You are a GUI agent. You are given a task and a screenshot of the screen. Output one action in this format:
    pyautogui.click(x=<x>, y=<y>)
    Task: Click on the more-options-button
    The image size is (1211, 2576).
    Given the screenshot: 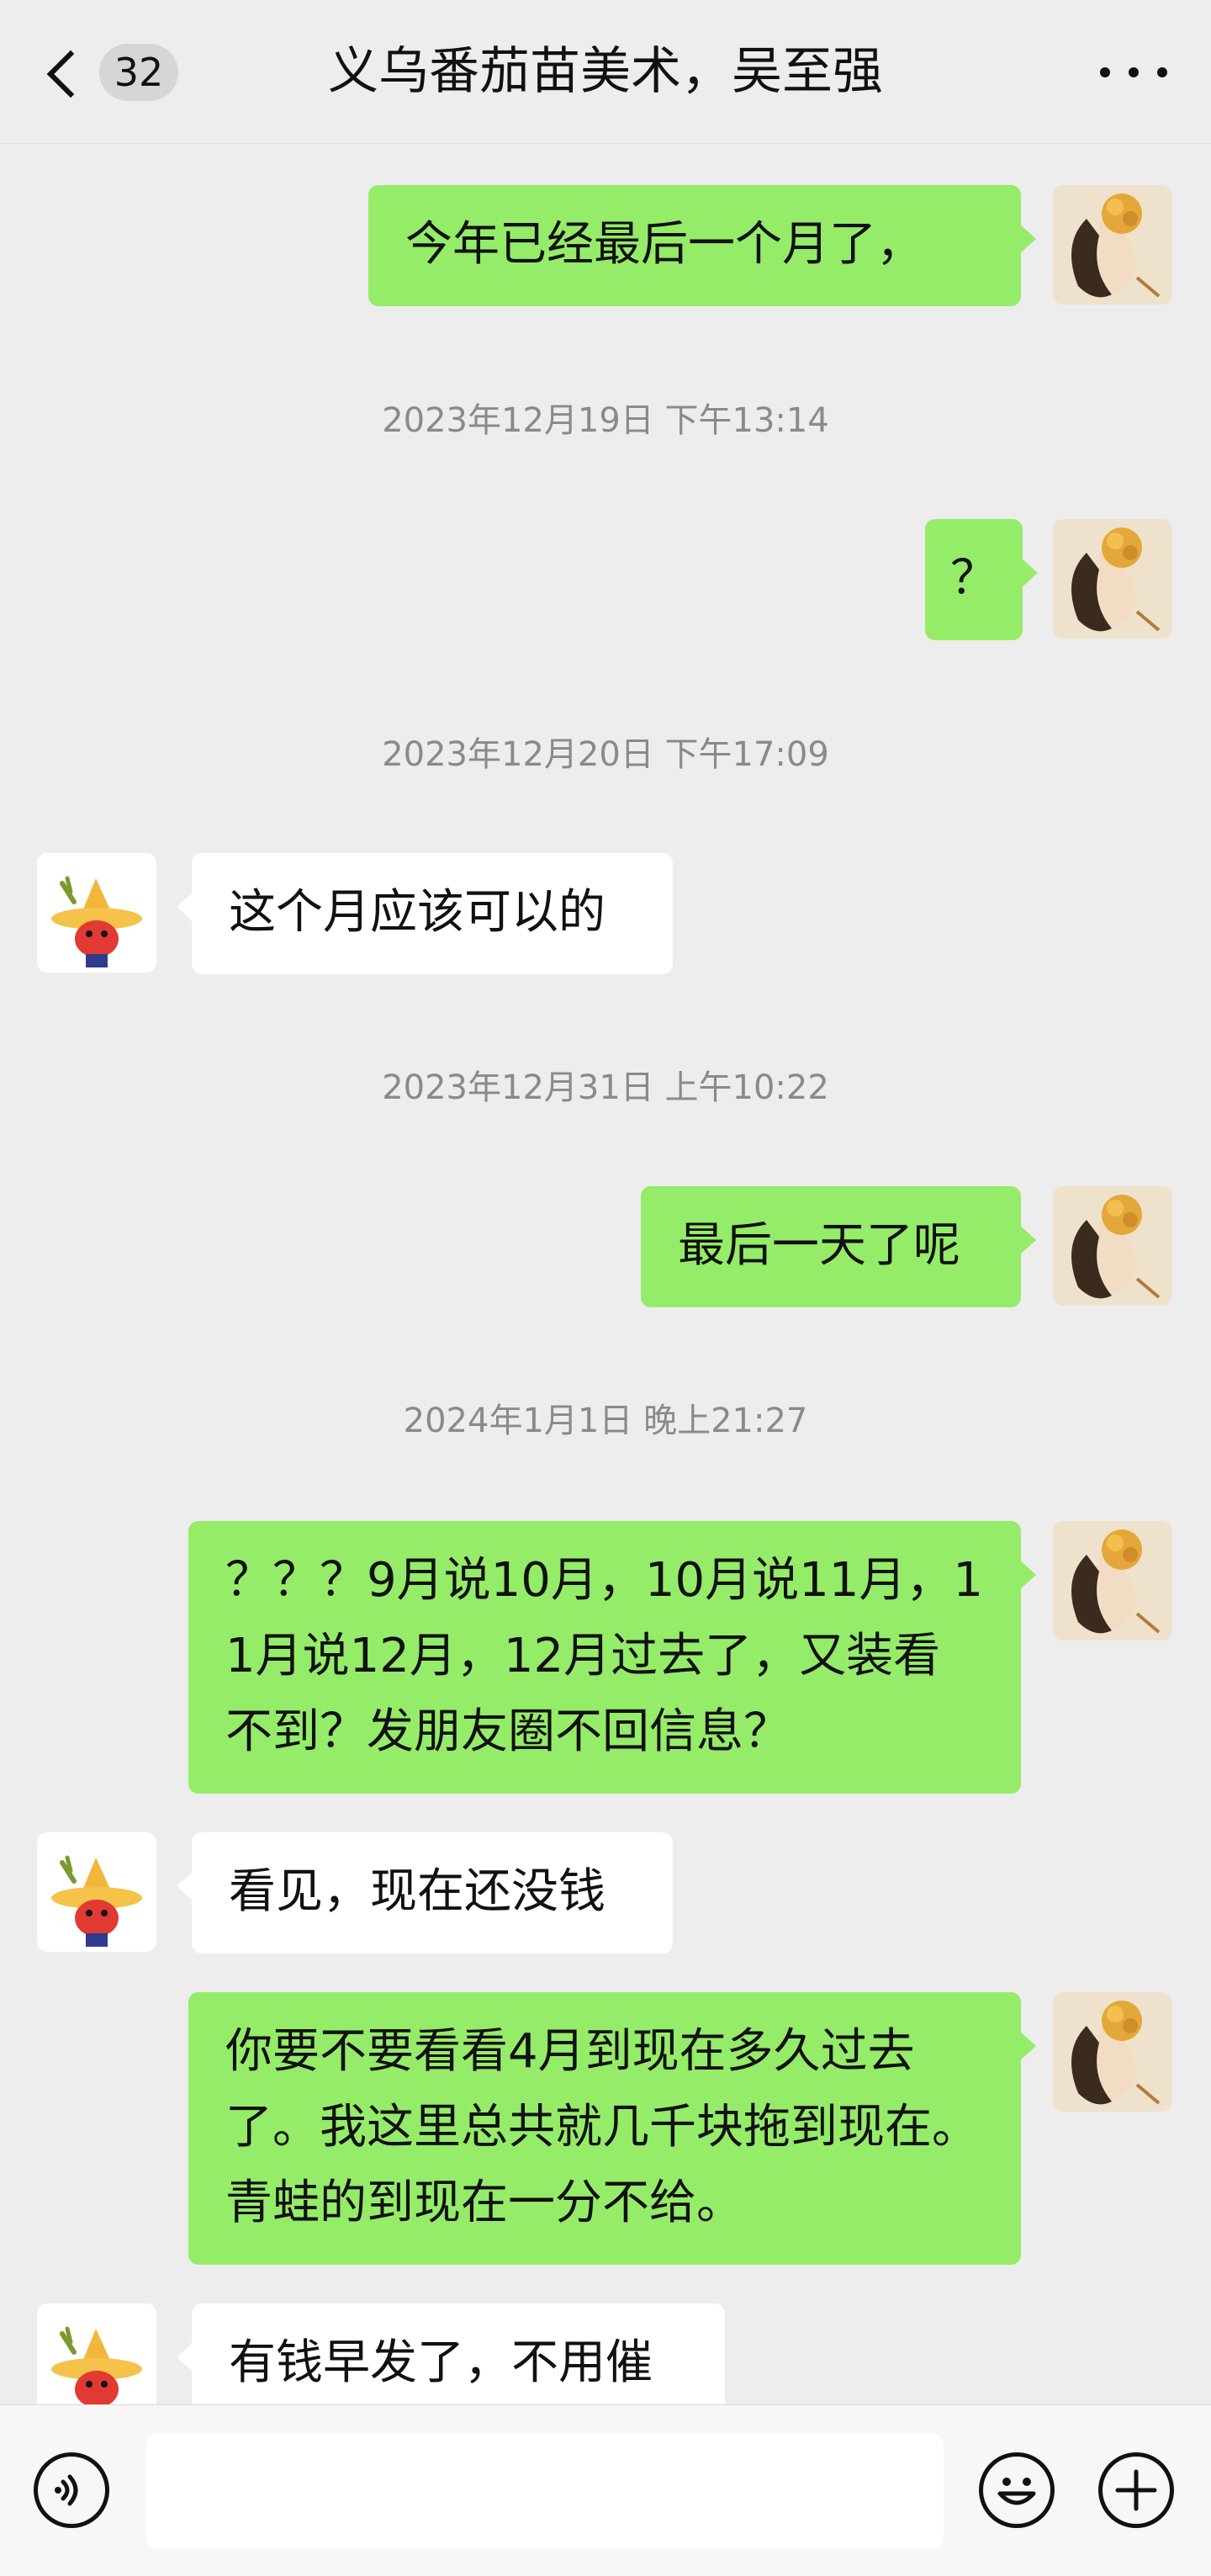 What is the action you would take?
    pyautogui.click(x=1134, y=71)
    